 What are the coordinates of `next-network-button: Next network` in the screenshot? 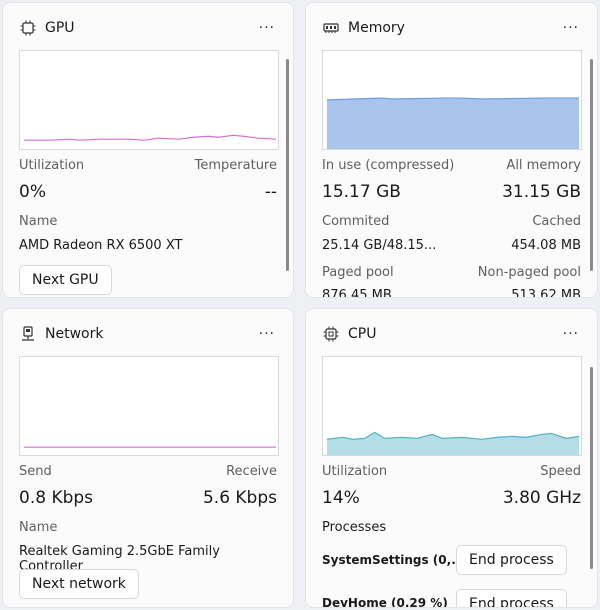 It's located at (79, 584).